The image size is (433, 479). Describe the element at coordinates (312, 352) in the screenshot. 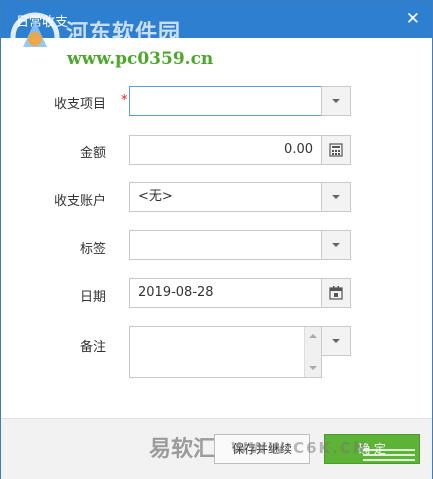

I see `note-scrollbar` at that location.